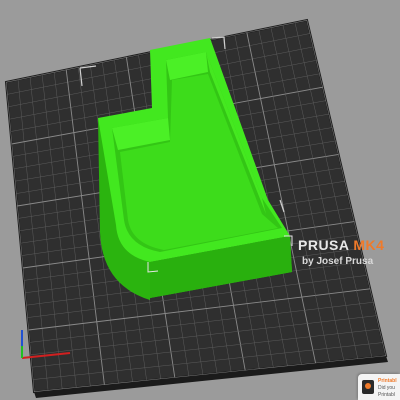 The image size is (400, 400). Describe the element at coordinates (386, 388) in the screenshot. I see `notification-line-1: Did you` at that location.